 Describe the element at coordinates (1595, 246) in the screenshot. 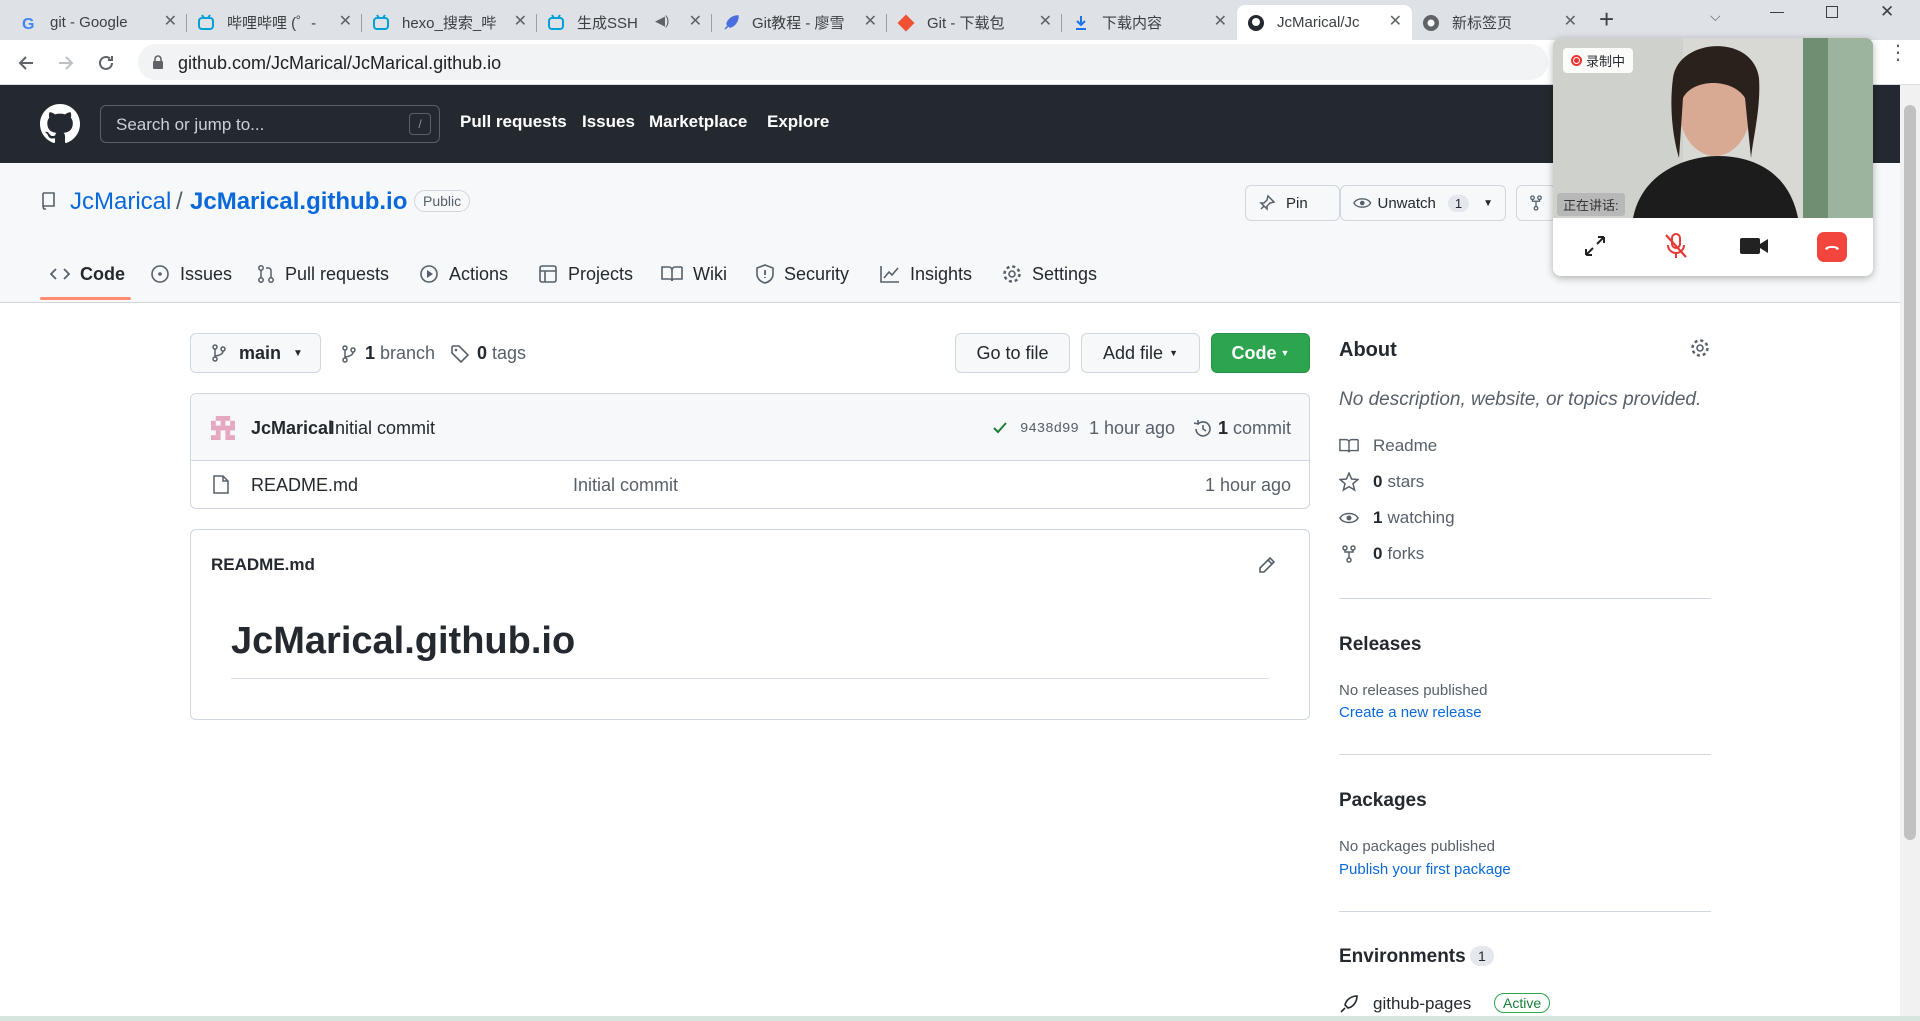

I see `expand-icon` at that location.